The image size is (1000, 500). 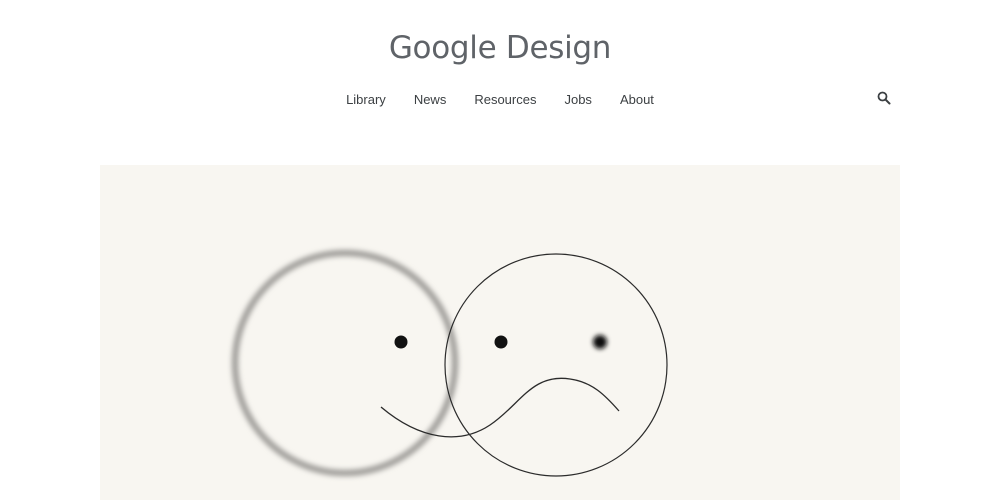 What do you see at coordinates (401, 342) in the screenshot?
I see `left-eye-dot` at bounding box center [401, 342].